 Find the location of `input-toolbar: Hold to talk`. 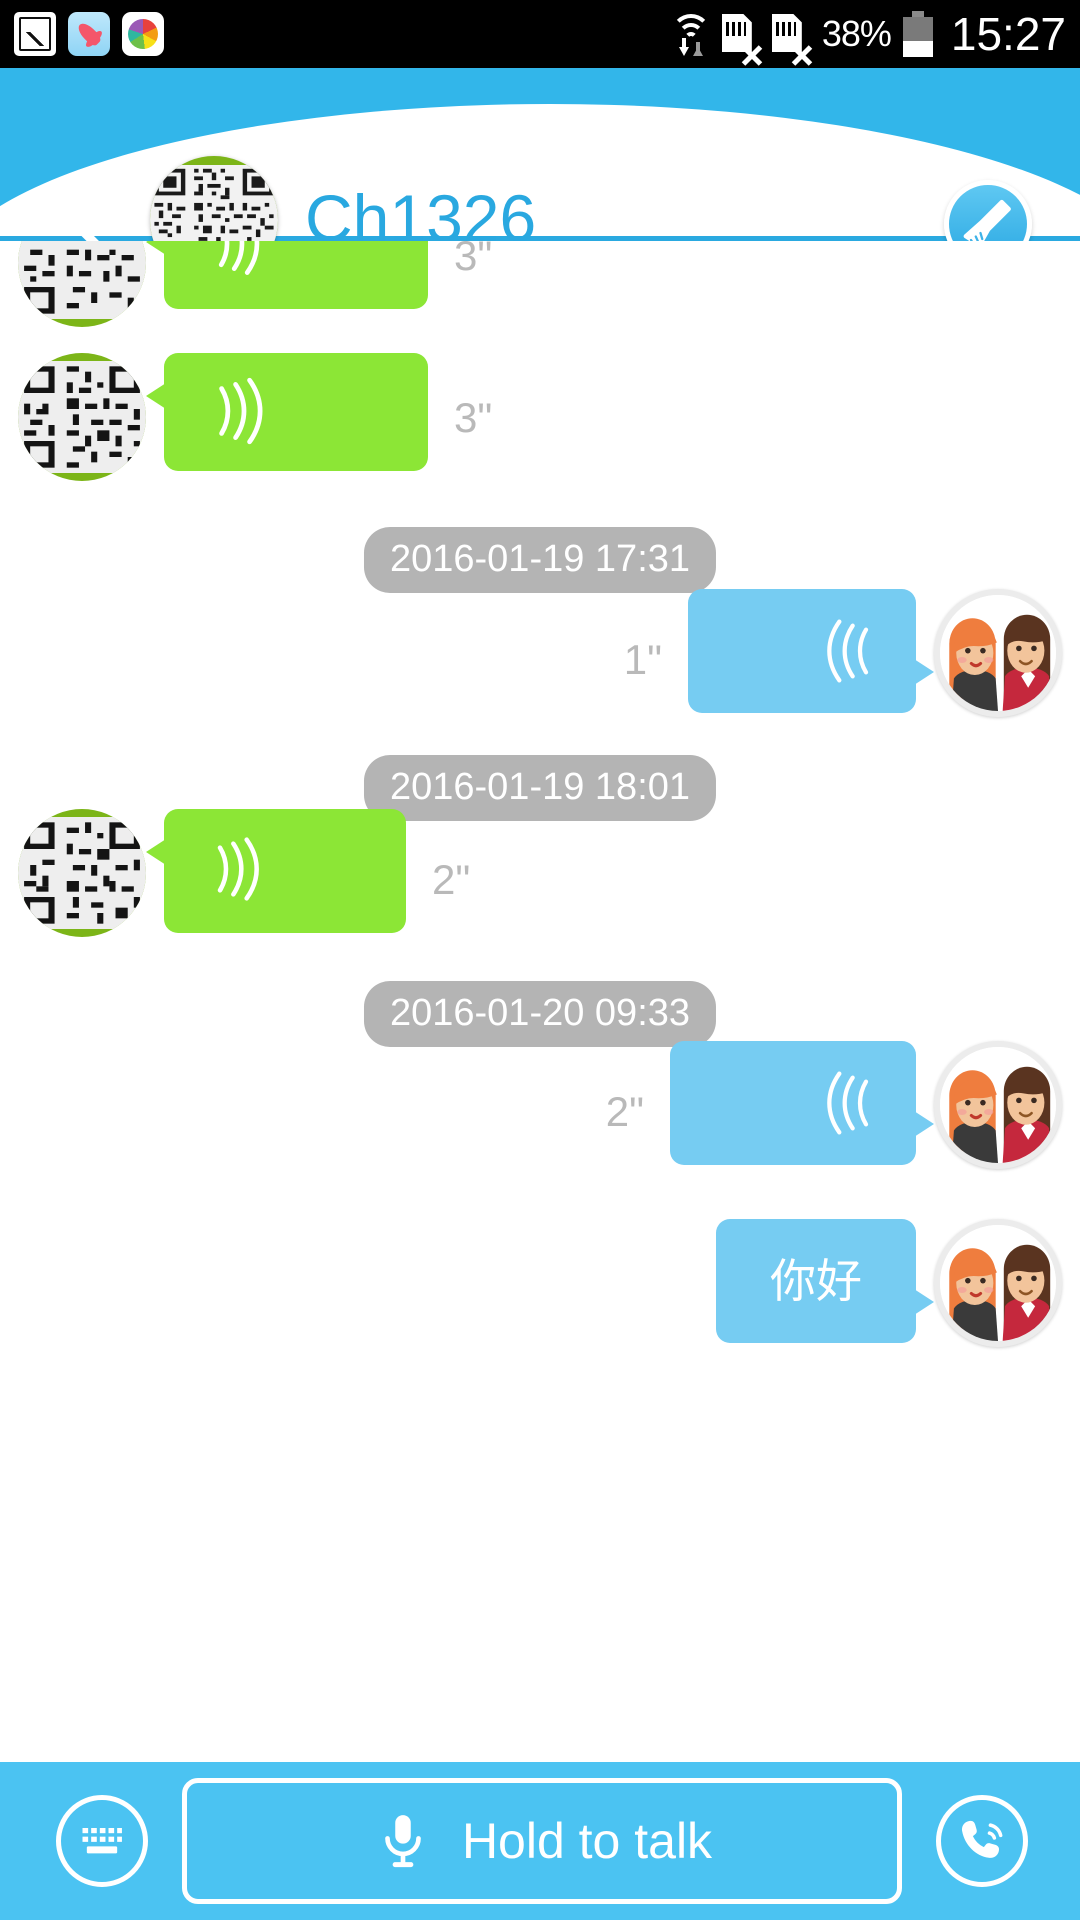

input-toolbar: Hold to talk is located at coordinates (540, 1841).